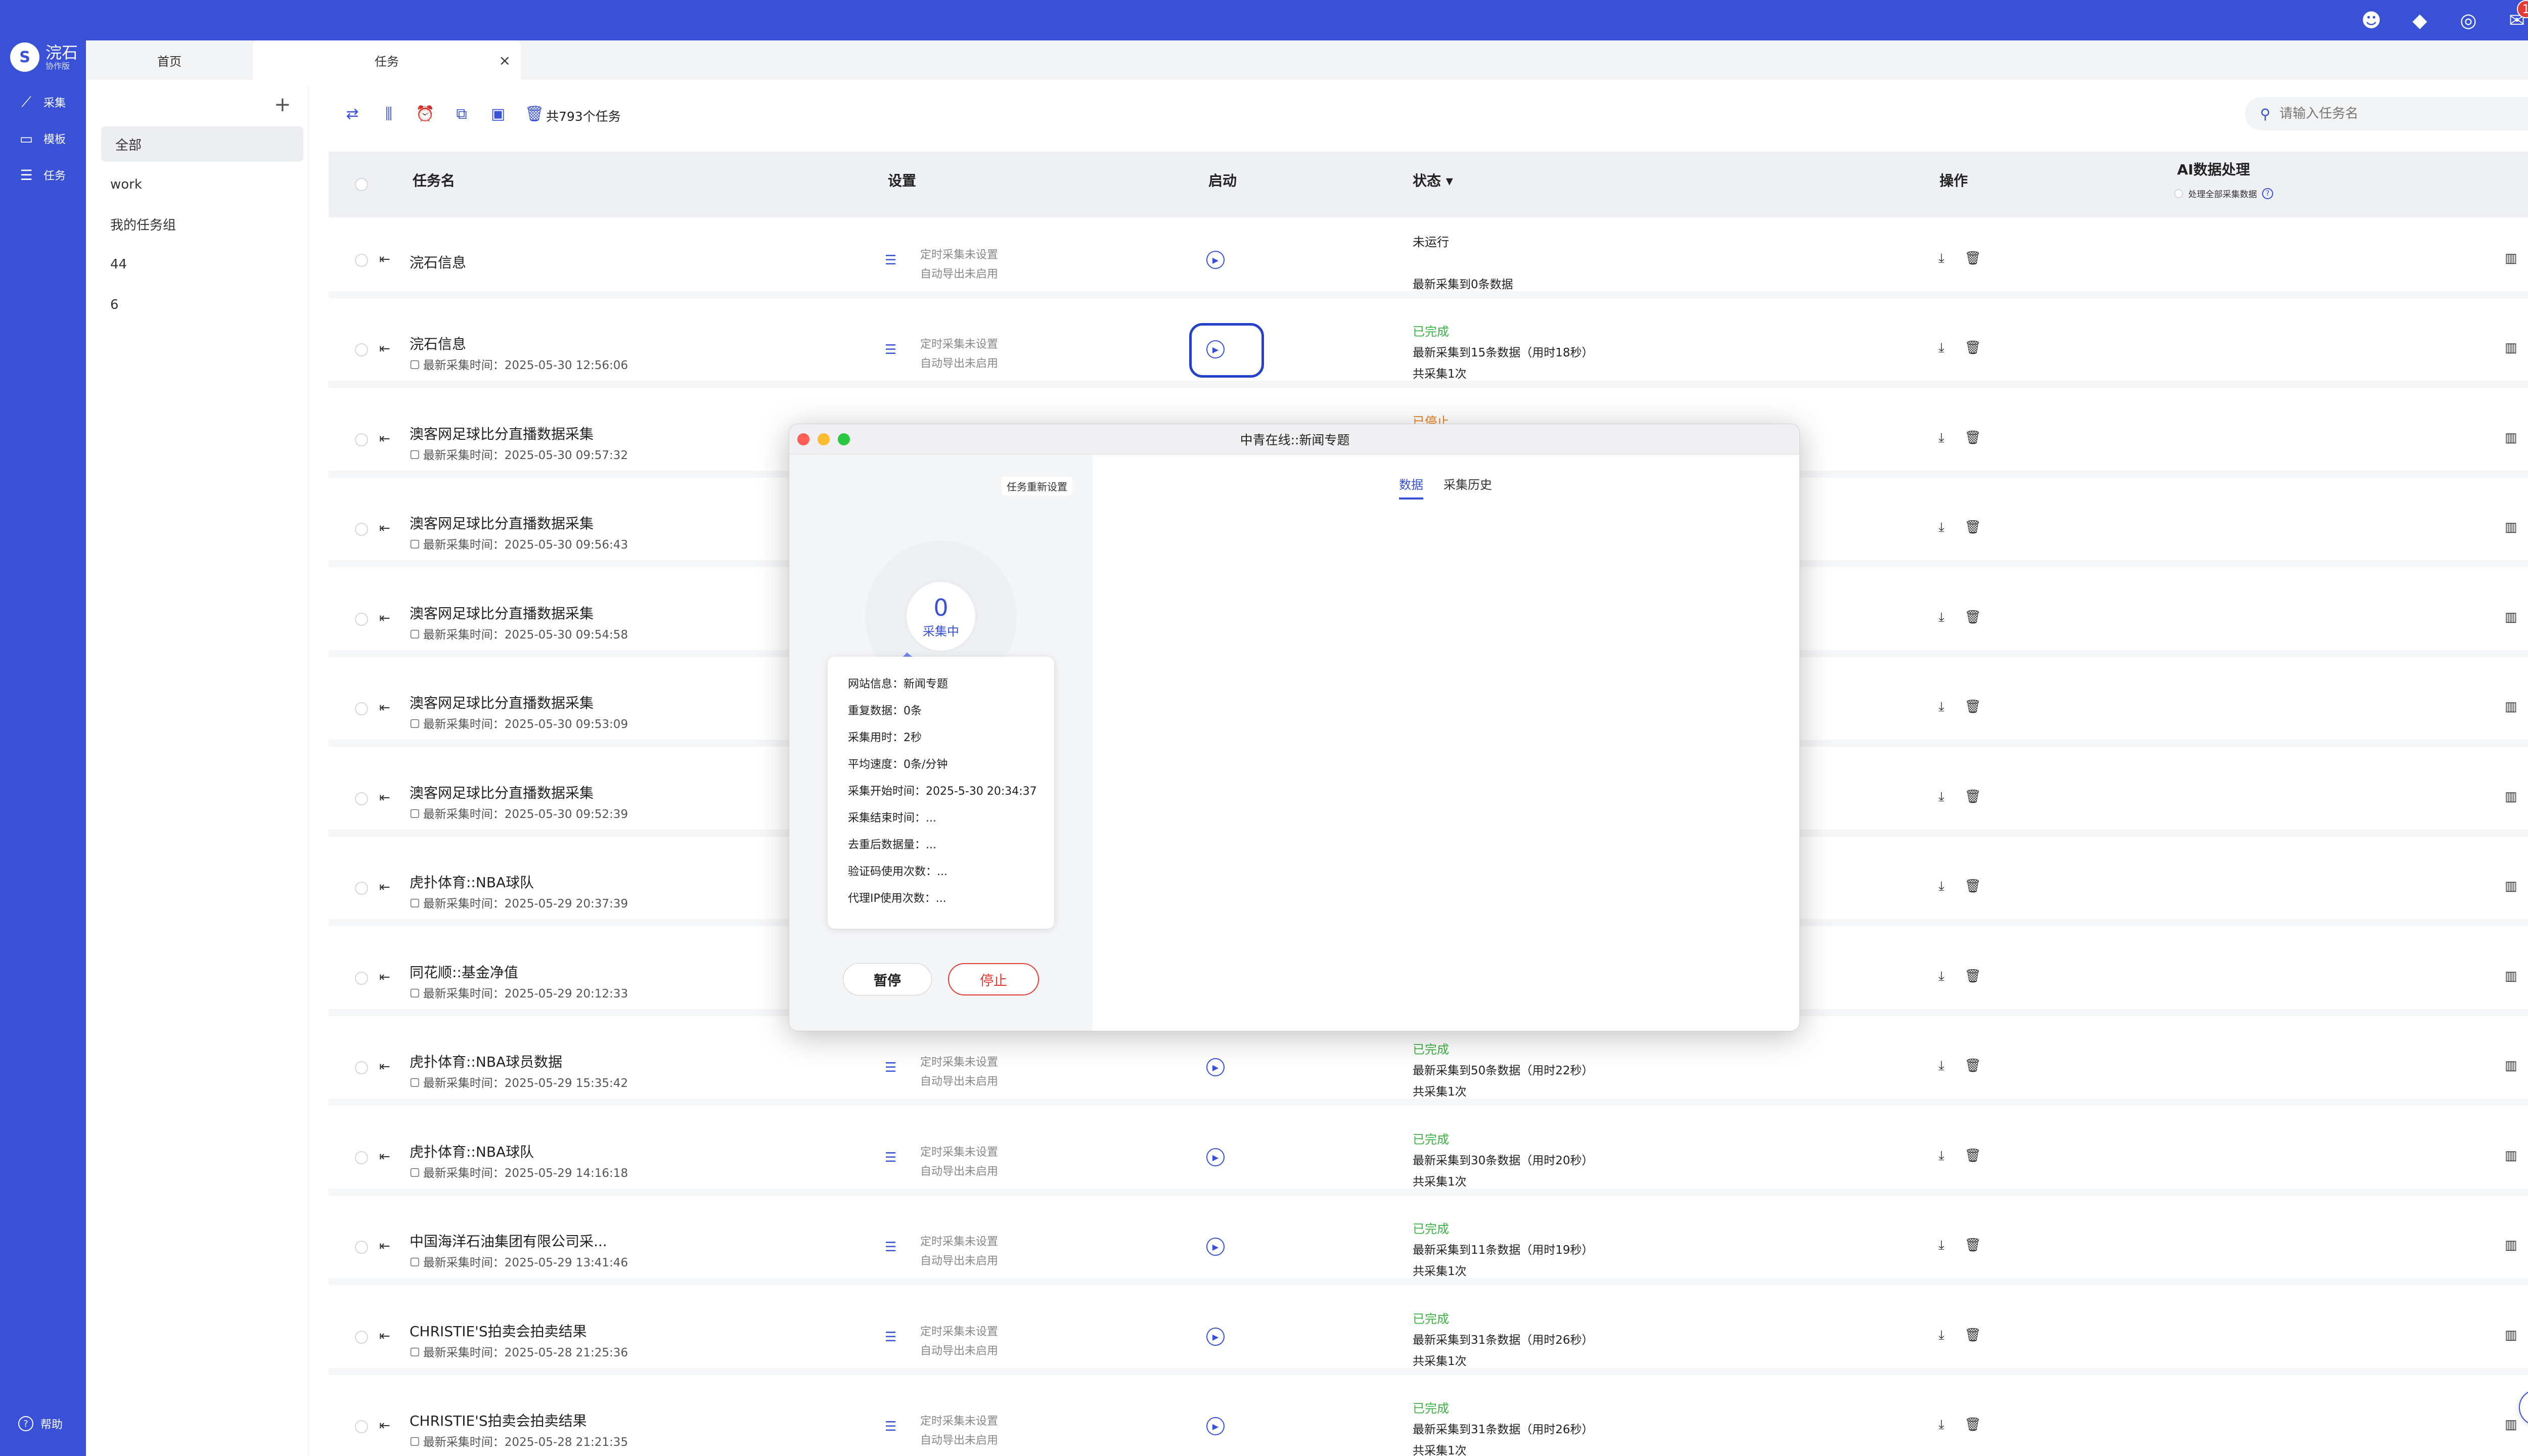 Image resolution: width=2528 pixels, height=1456 pixels. Describe the element at coordinates (499, 1331) in the screenshot. I see `task-name: CHRISTIE'S拍卖会拍卖结果` at that location.